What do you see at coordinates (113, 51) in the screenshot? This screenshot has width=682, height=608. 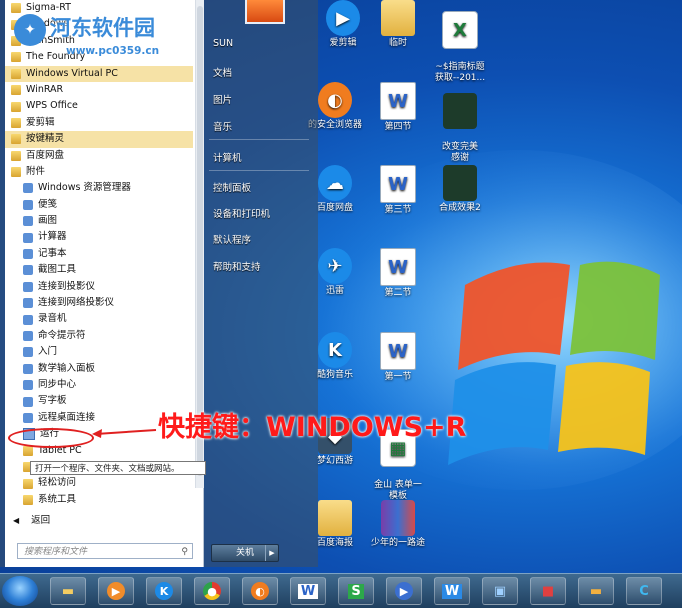 I see `watermark-url: www.pc0359.cn` at bounding box center [113, 51].